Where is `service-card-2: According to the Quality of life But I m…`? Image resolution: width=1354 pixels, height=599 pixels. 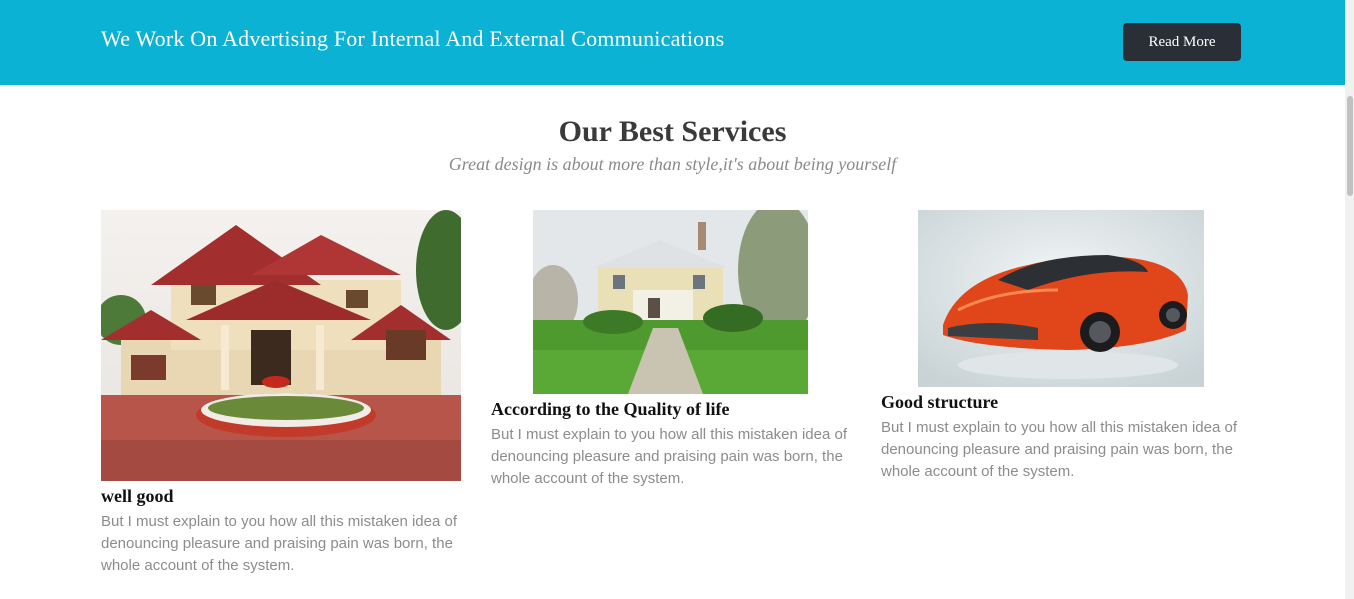
service-card-2: According to the Quality of life But I m… is located at coordinates (671, 350).